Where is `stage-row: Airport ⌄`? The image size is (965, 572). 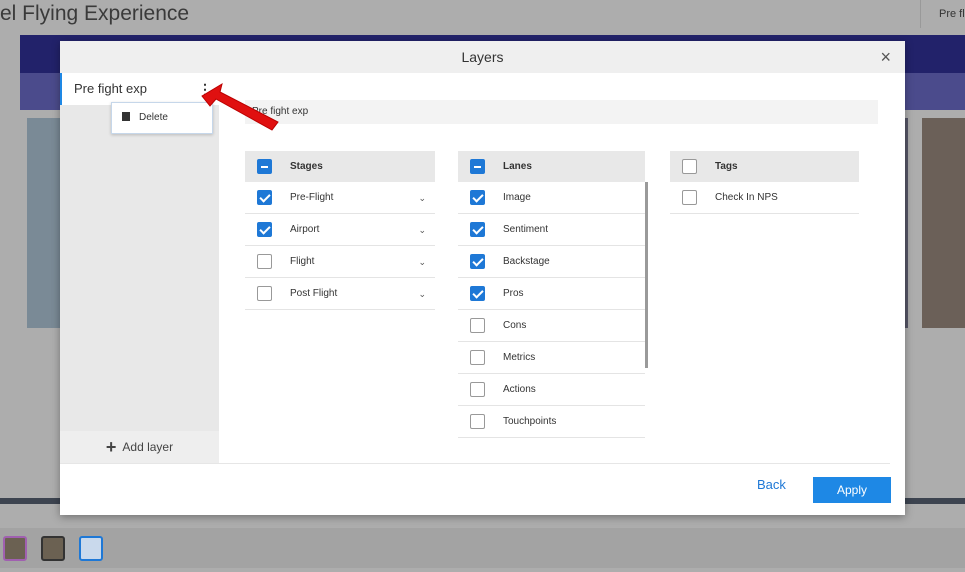
stage-row: Airport ⌄ is located at coordinates (340, 230).